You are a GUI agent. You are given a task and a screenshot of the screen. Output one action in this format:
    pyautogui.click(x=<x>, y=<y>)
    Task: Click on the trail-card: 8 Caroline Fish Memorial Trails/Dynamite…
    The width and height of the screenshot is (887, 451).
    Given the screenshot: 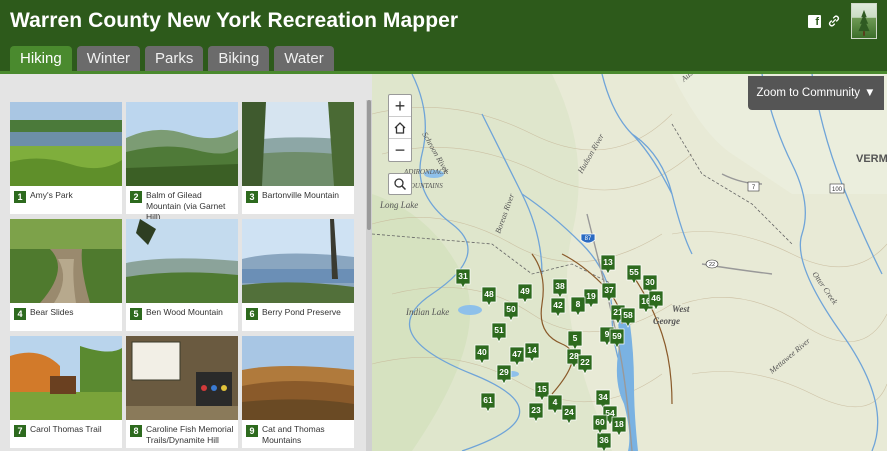 What is the action you would take?
    pyautogui.click(x=182, y=392)
    